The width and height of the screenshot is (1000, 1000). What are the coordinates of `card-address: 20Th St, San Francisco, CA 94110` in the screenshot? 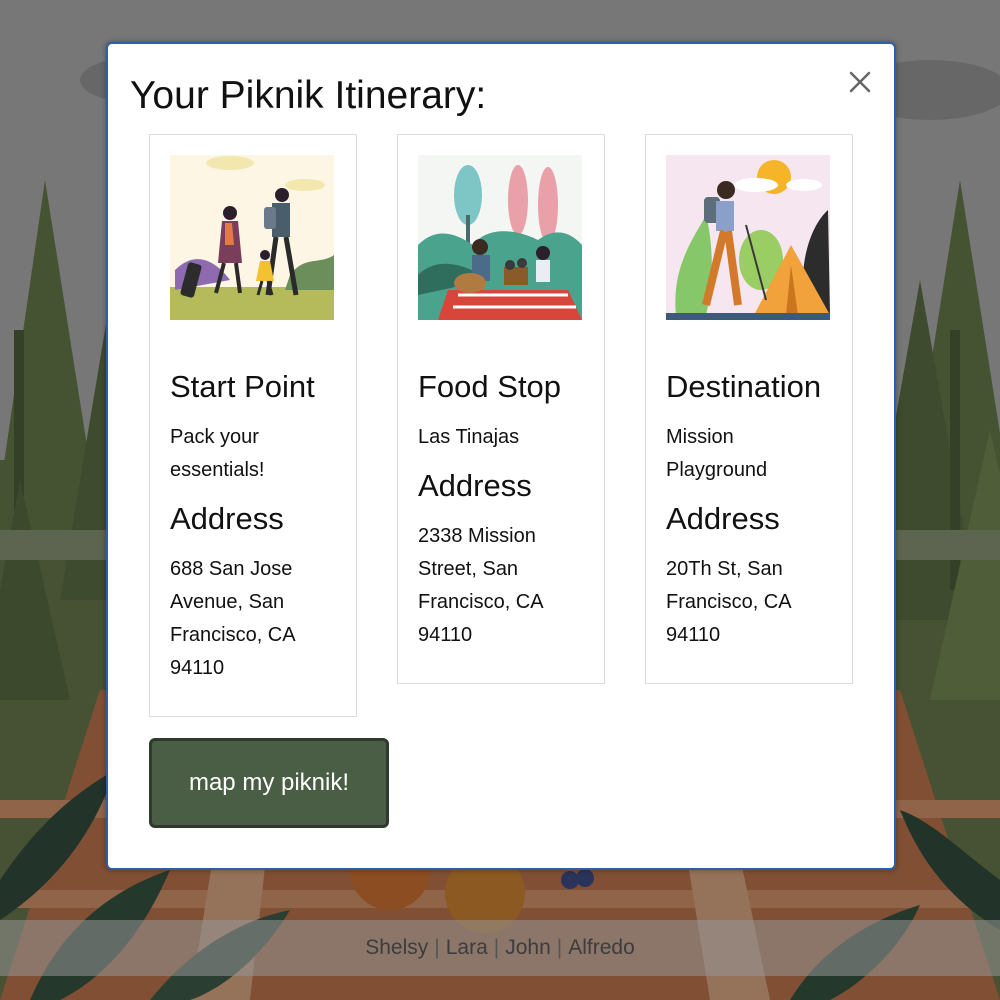 It's located at (728, 602).